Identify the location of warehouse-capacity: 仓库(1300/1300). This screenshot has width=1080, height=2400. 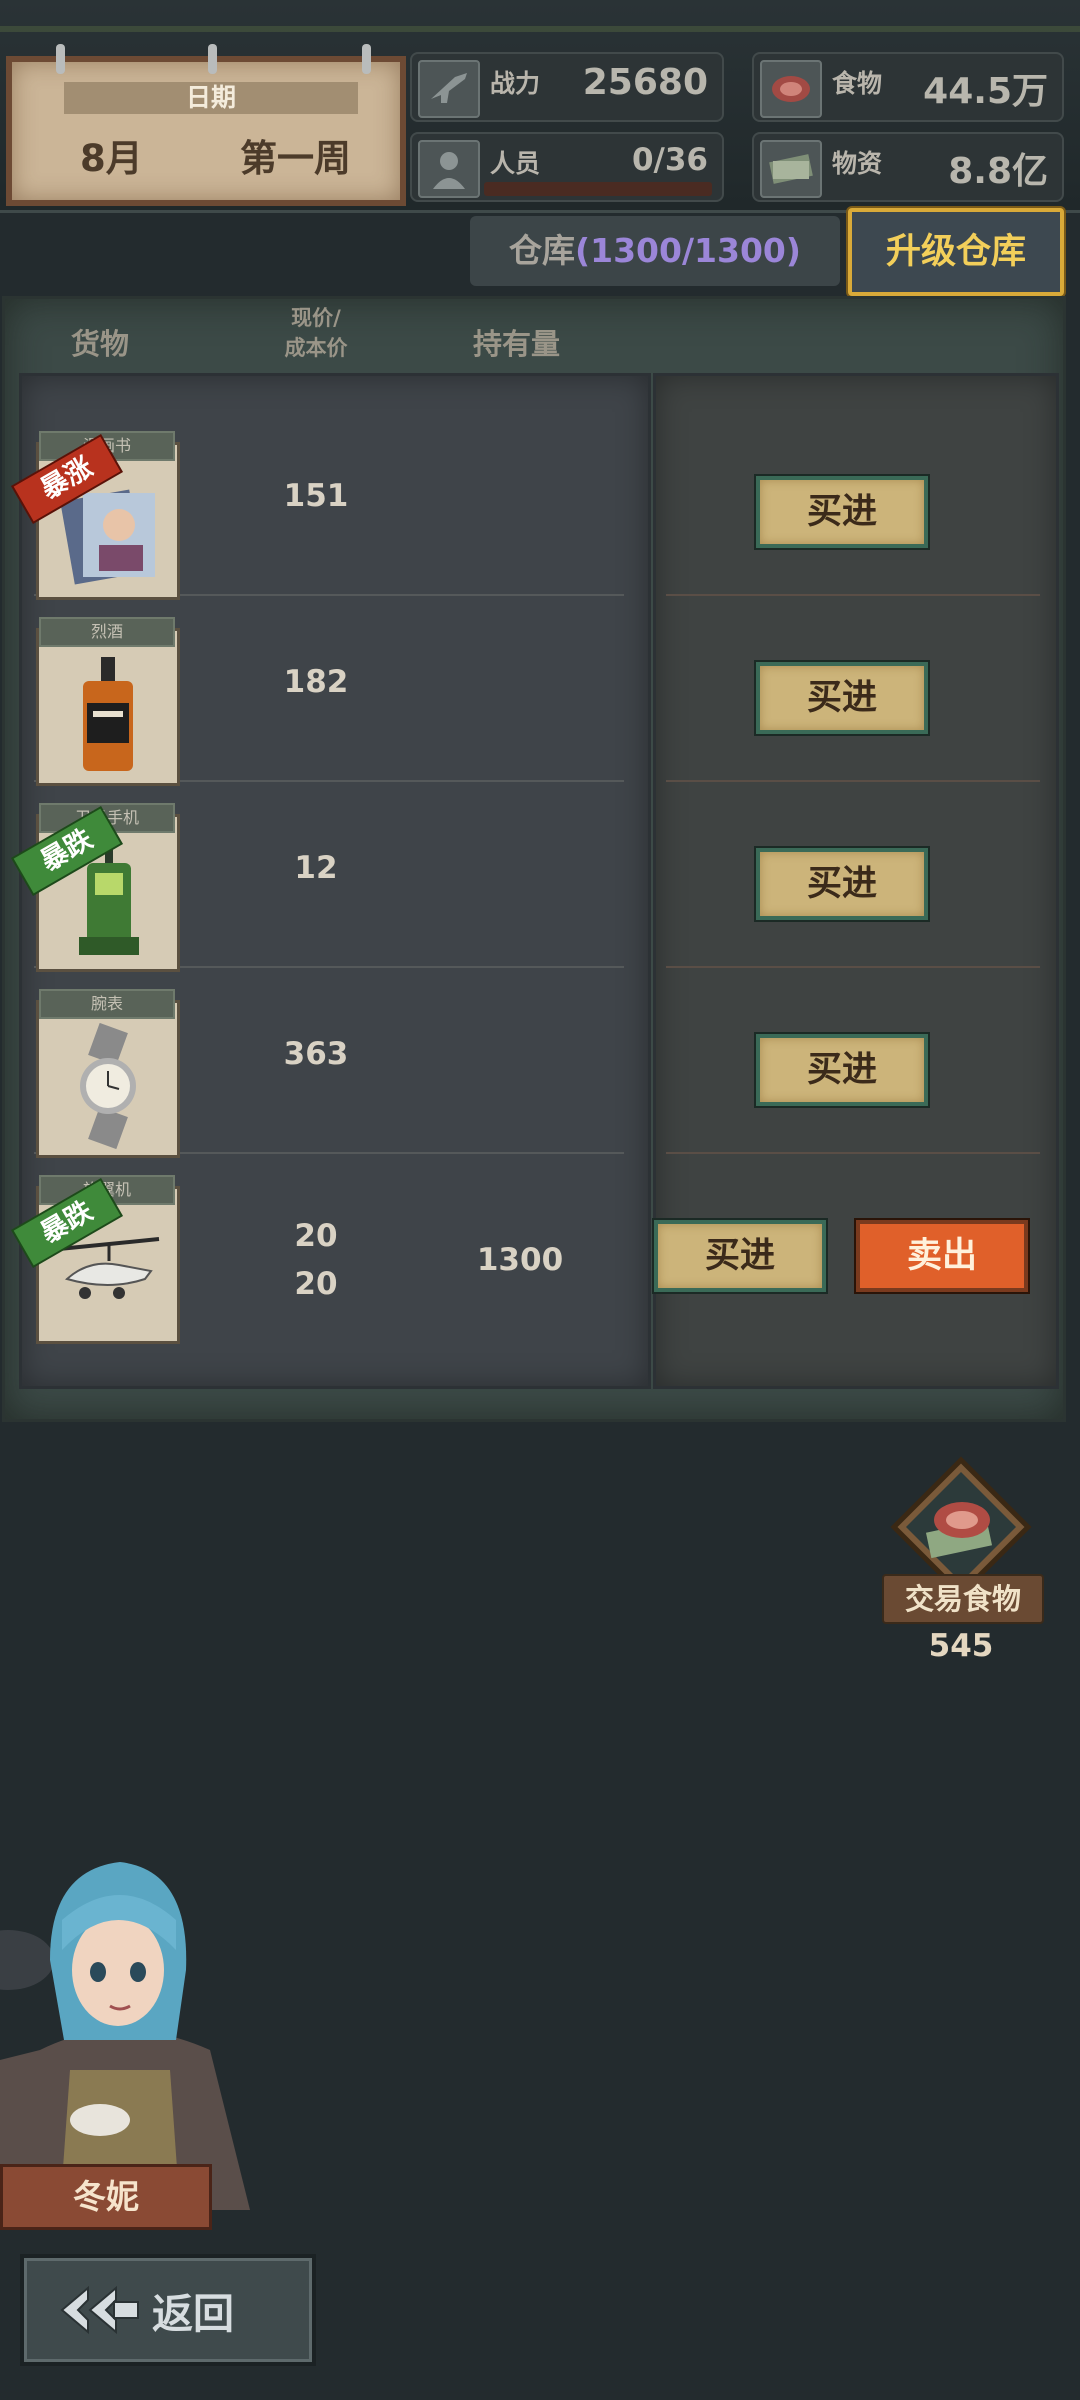
(655, 251).